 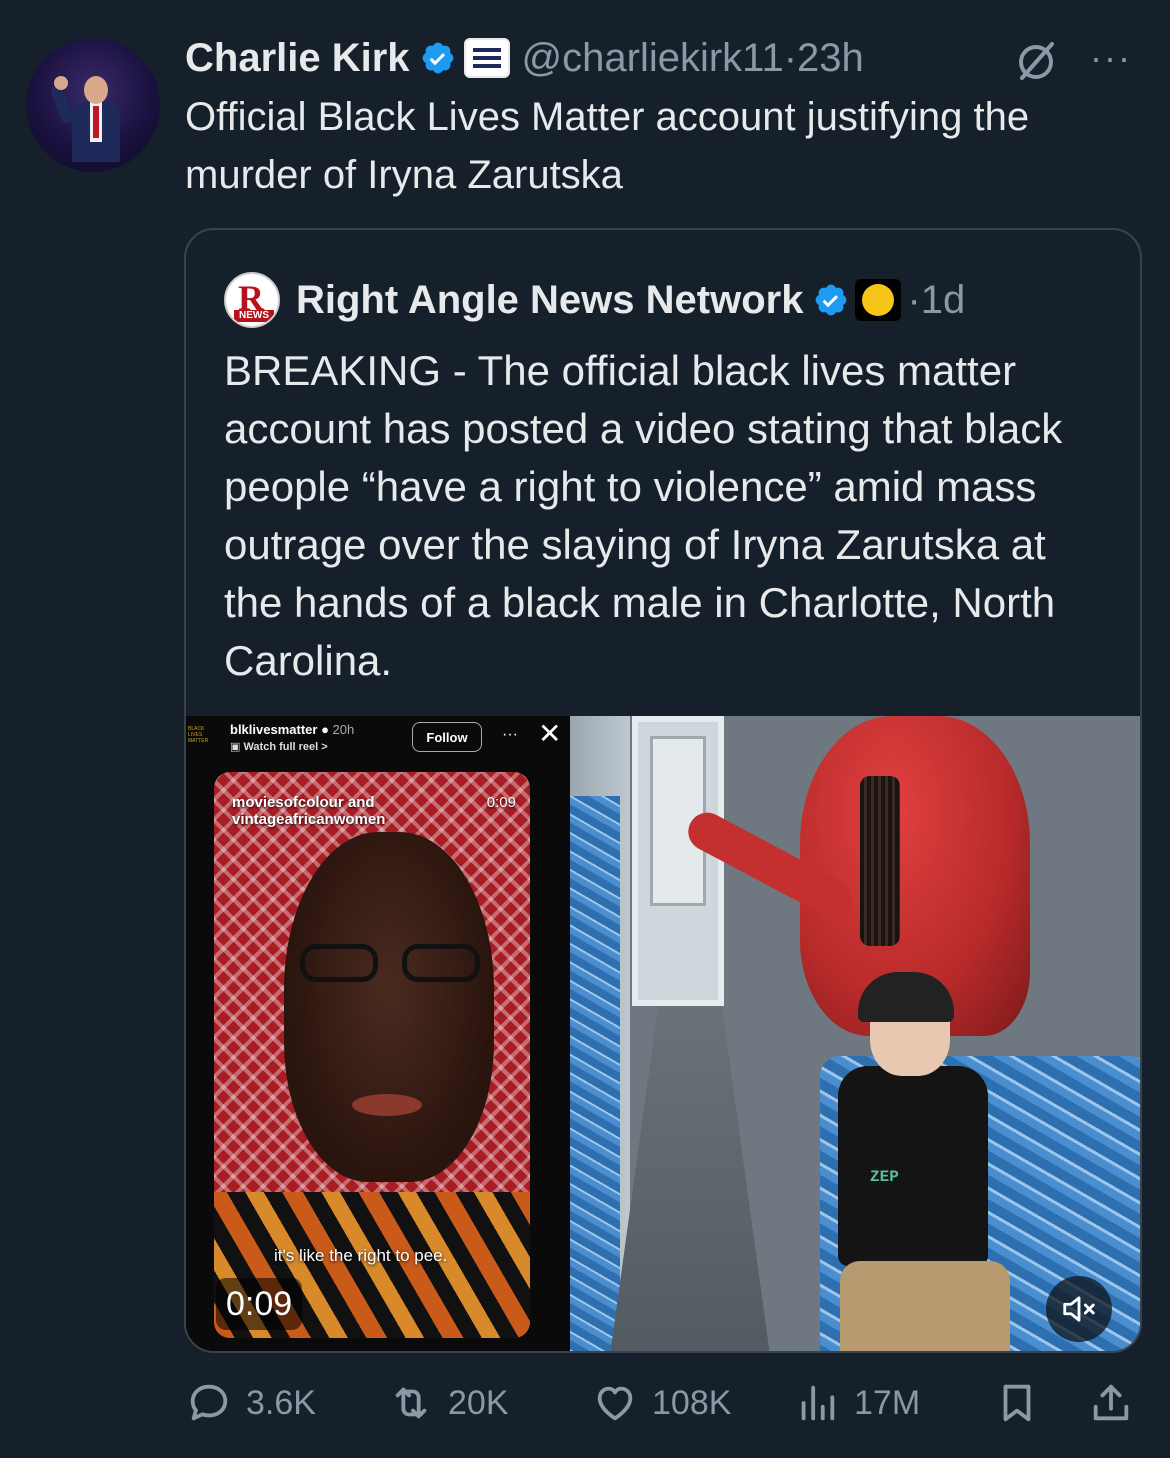 I want to click on bookmark-button, so click(x=1017, y=1403).